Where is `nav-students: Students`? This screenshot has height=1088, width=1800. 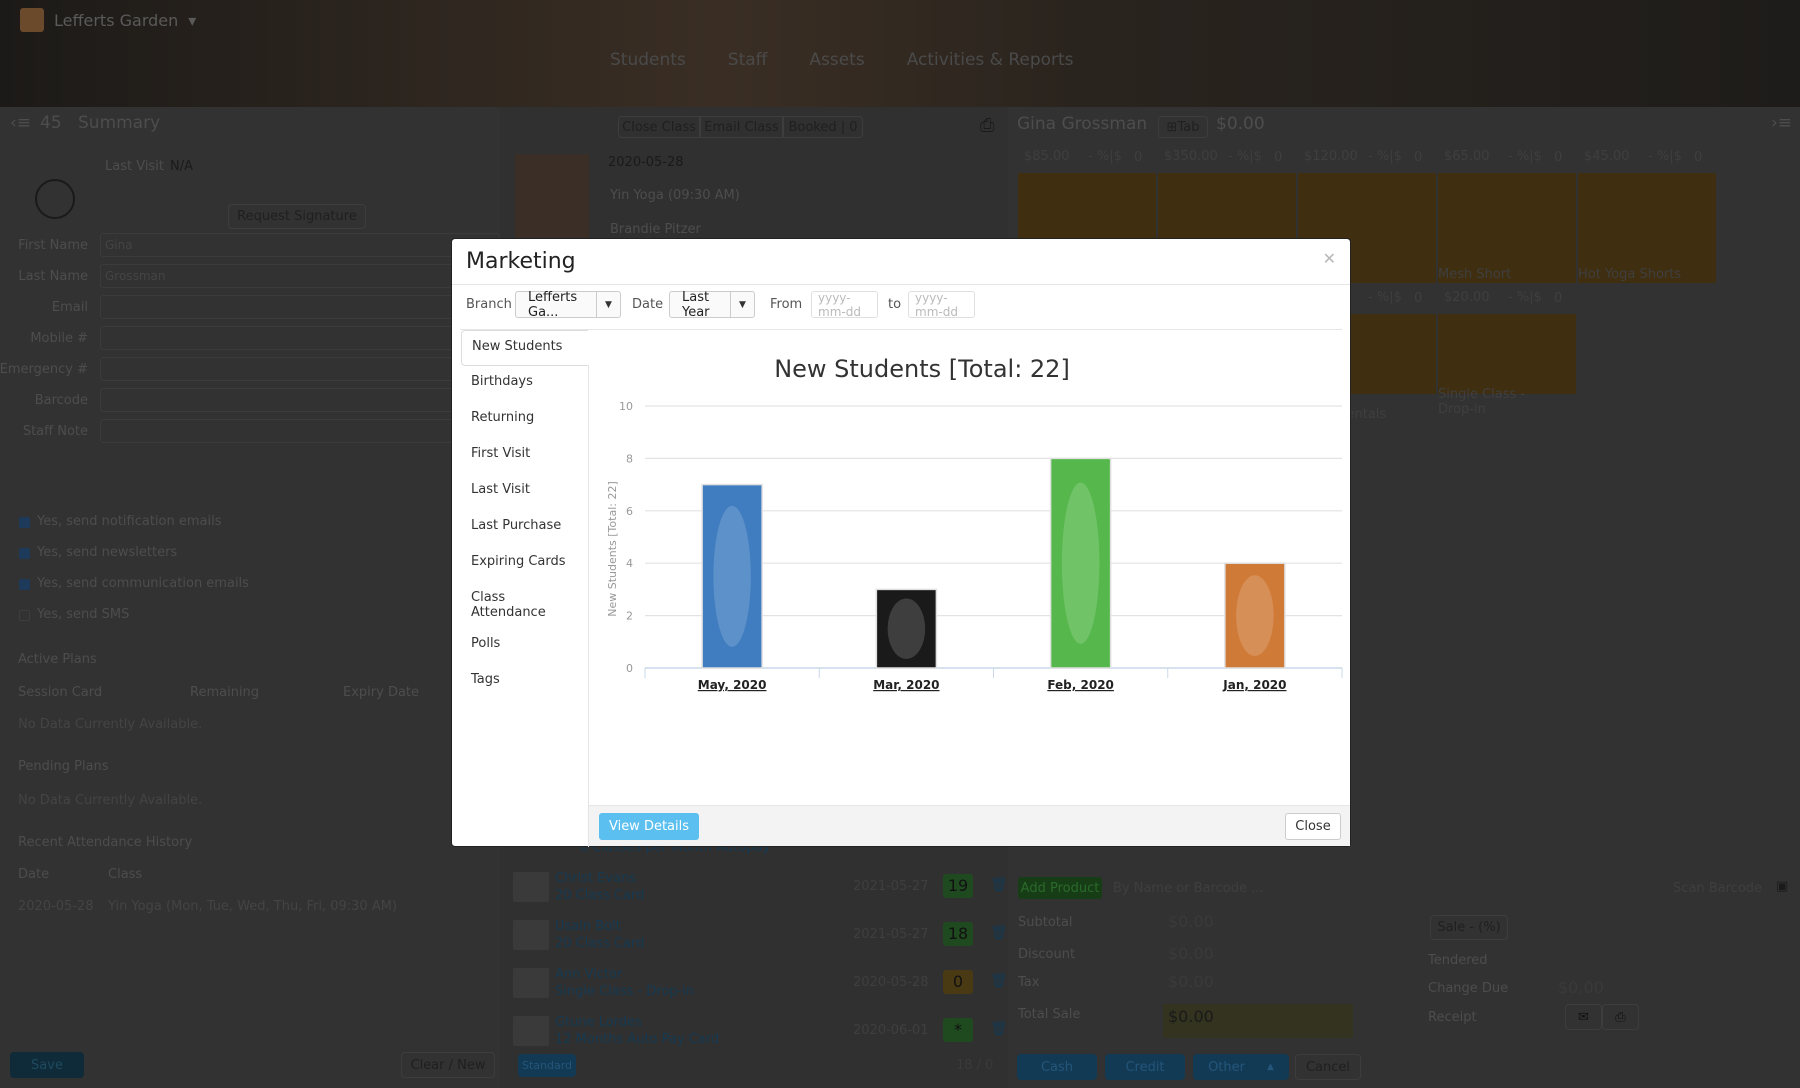
nav-students: Students is located at coordinates (648, 60).